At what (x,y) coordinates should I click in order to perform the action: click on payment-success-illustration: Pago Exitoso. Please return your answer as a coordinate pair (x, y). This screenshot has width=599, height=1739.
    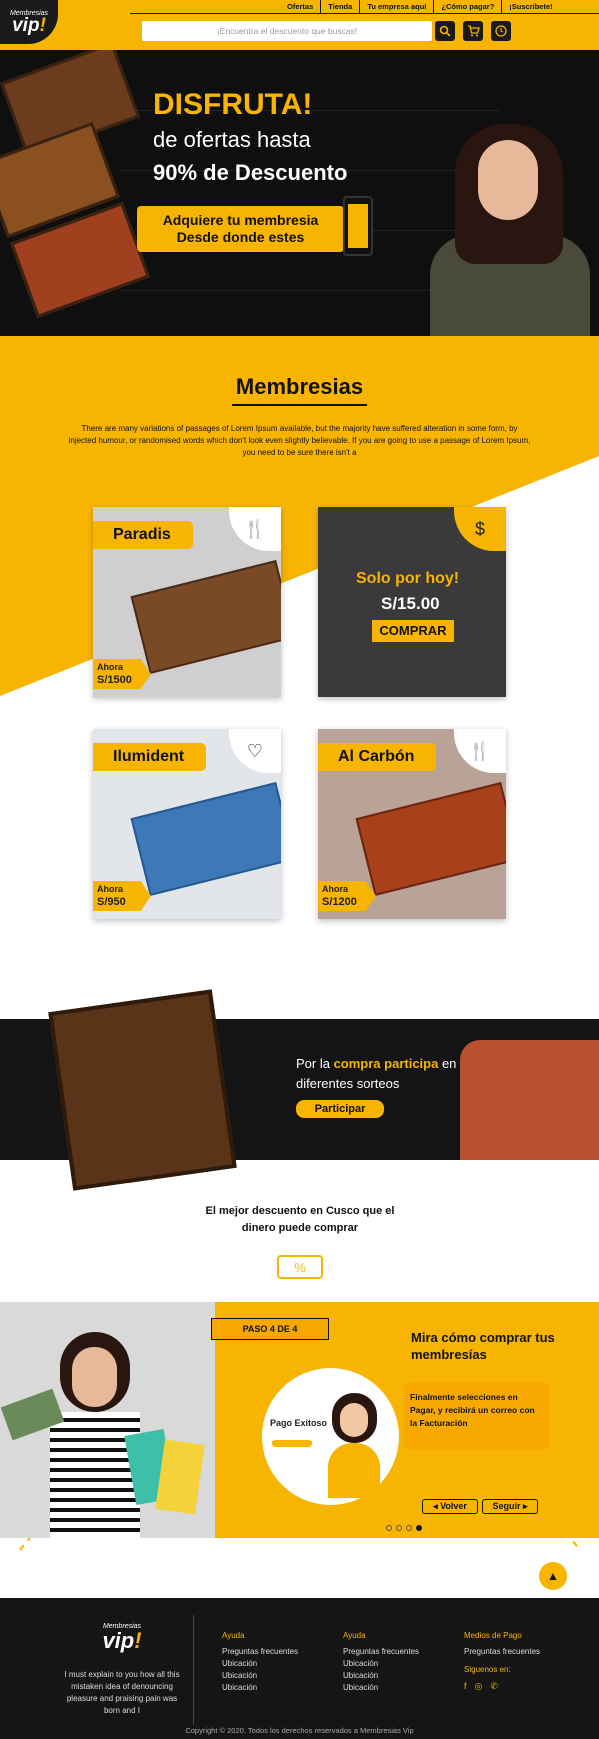
    Looking at the image, I should click on (330, 1436).